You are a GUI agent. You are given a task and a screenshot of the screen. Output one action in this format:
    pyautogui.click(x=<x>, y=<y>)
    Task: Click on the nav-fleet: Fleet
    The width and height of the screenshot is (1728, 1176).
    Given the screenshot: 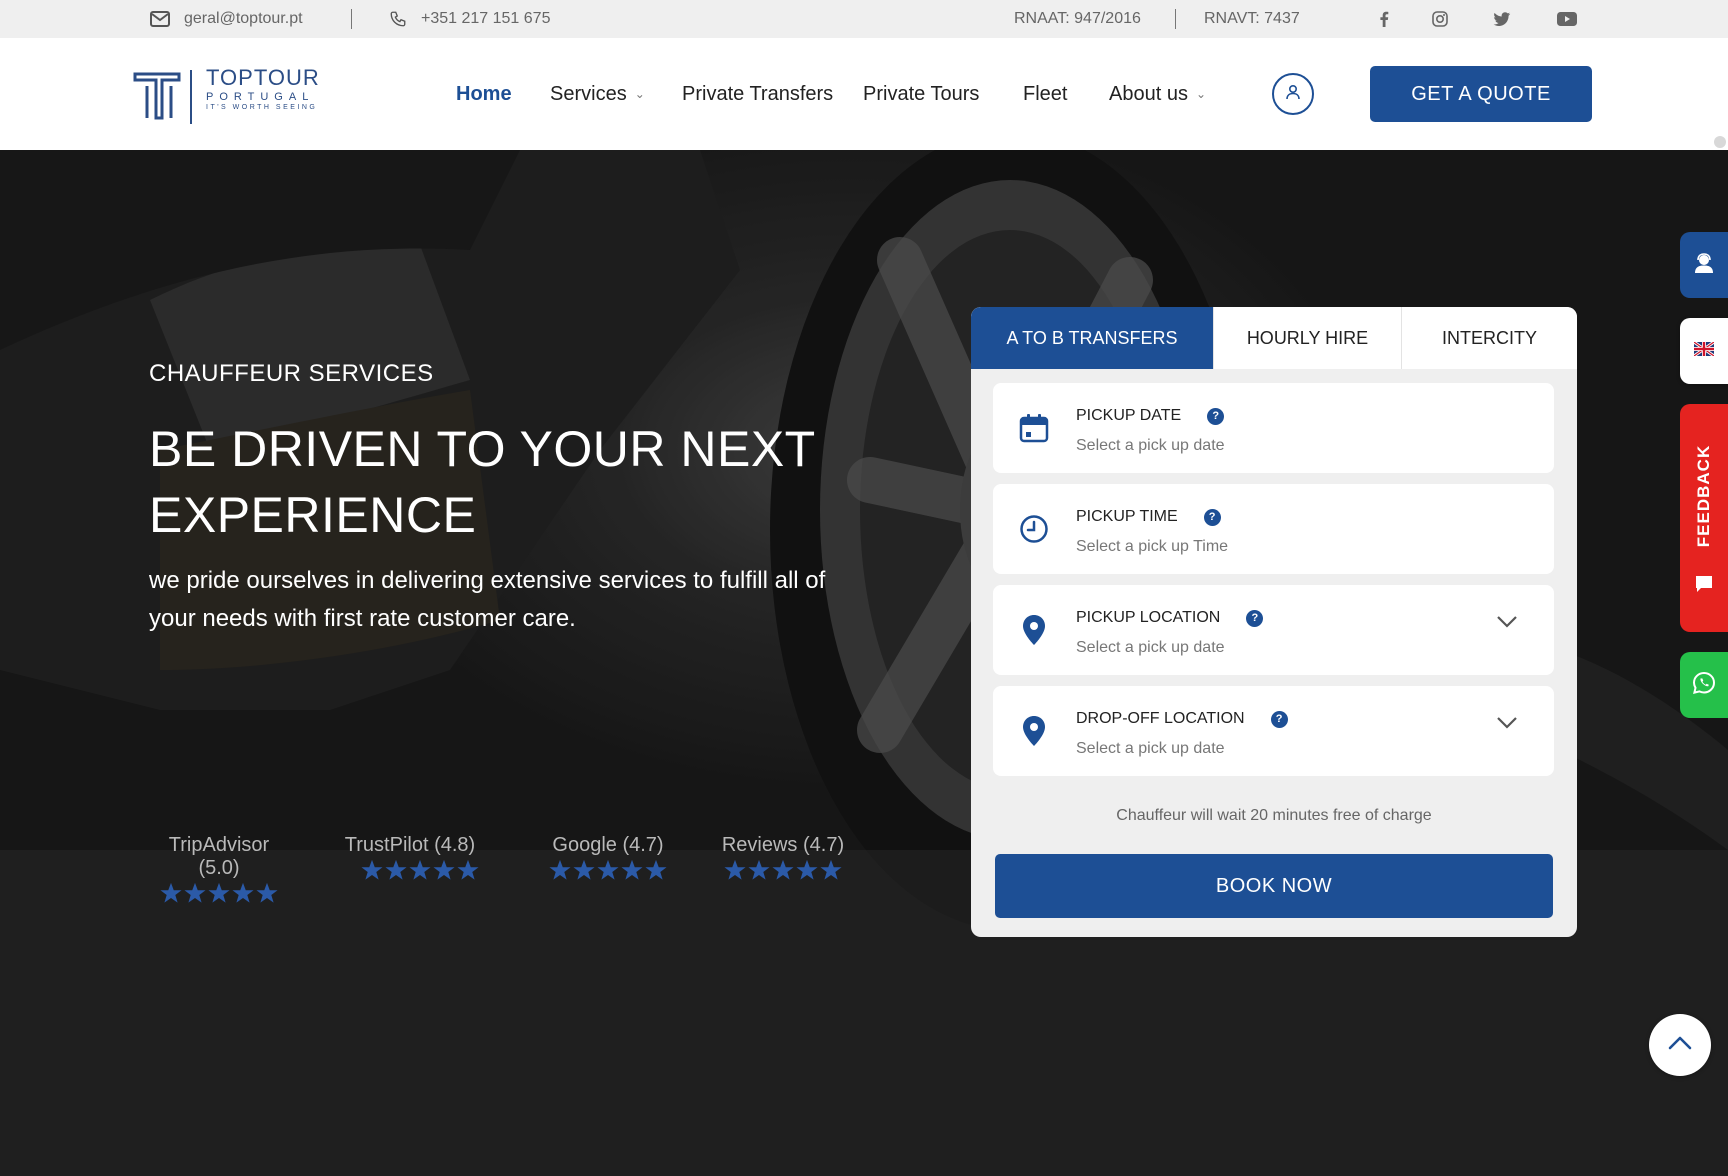 What is the action you would take?
    pyautogui.click(x=1045, y=94)
    